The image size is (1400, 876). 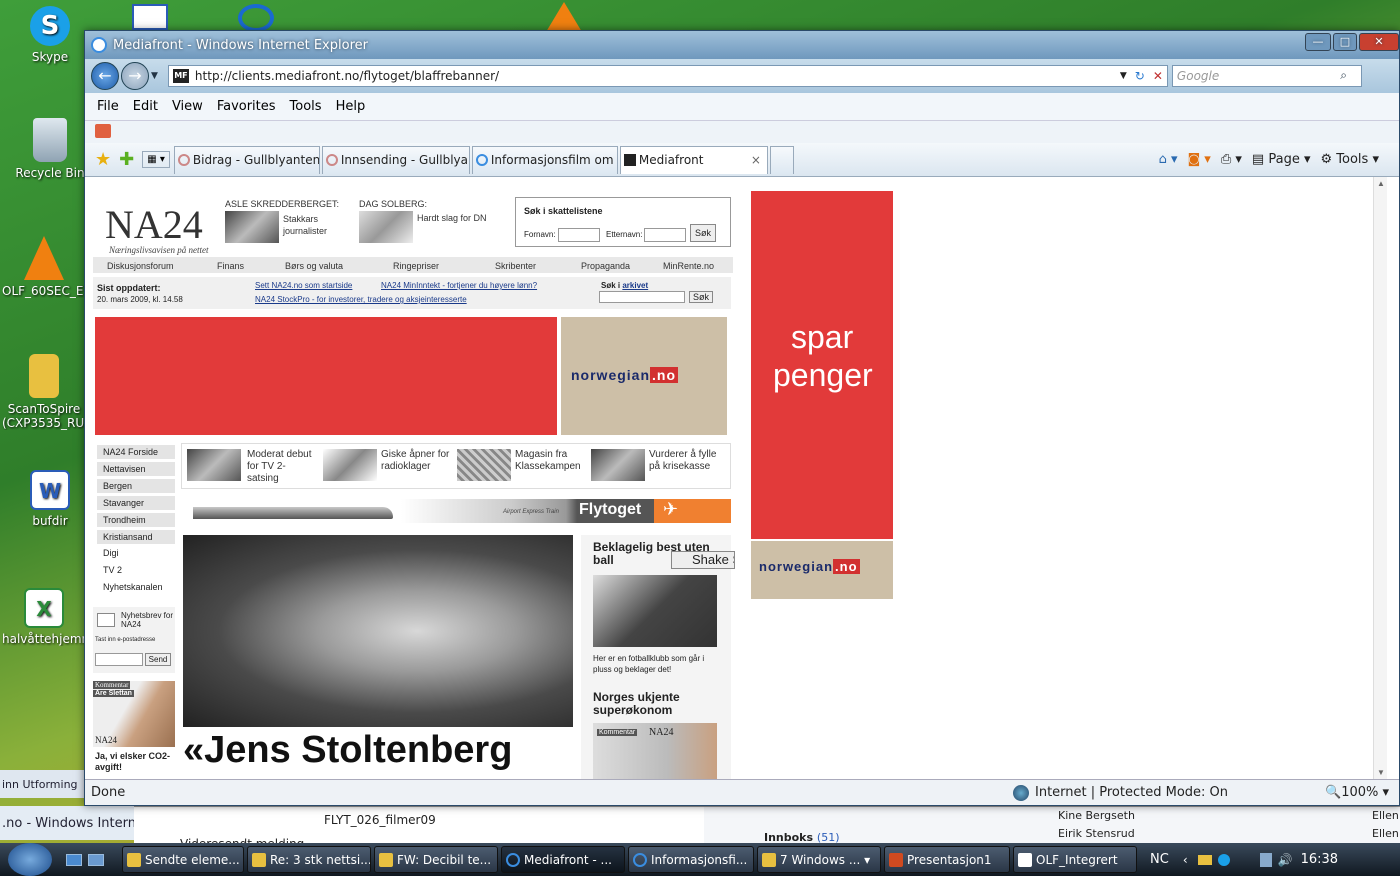 What do you see at coordinates (642, 297) in the screenshot?
I see `archive-search-input` at bounding box center [642, 297].